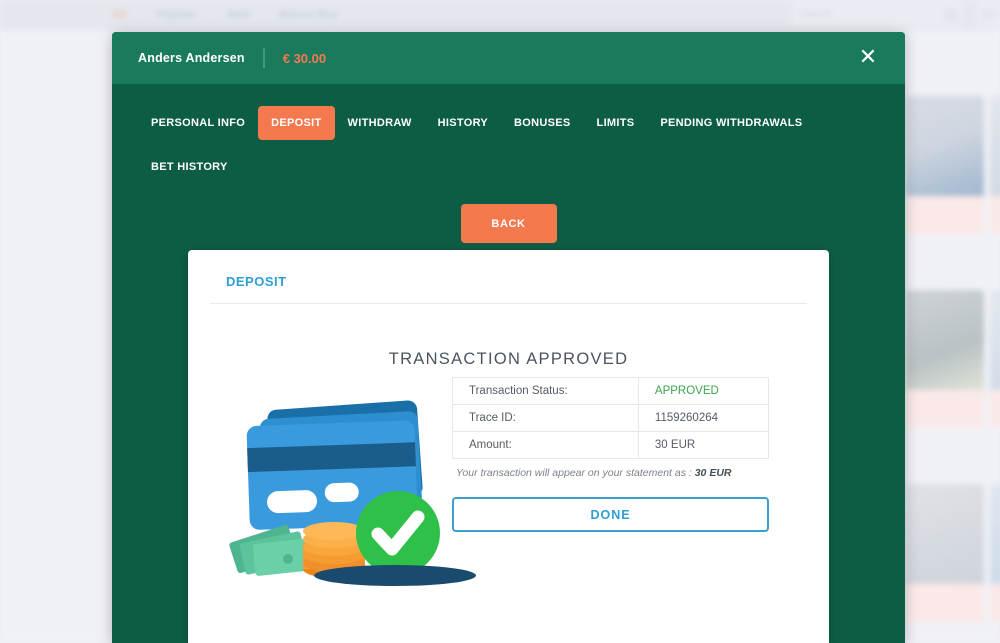  I want to click on header-divider, so click(263, 58).